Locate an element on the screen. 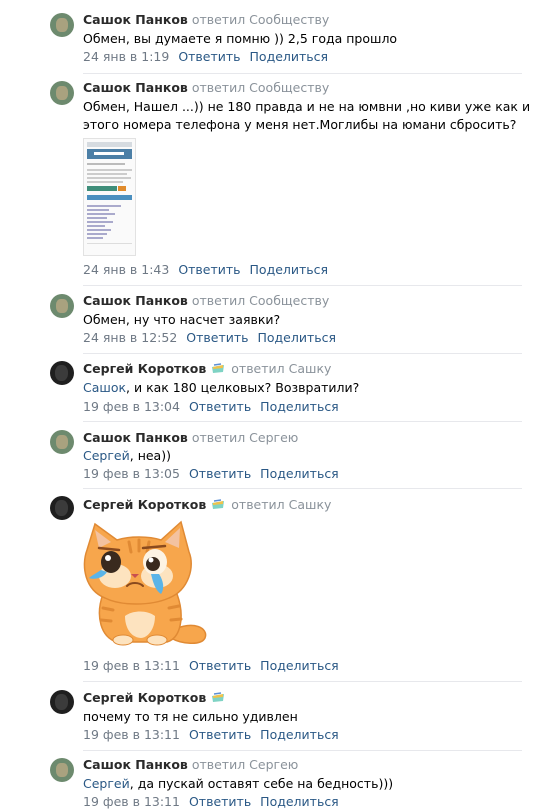 This screenshot has height=809, width=534. comment-text: Сергей, неа)) is located at coordinates (127, 455).